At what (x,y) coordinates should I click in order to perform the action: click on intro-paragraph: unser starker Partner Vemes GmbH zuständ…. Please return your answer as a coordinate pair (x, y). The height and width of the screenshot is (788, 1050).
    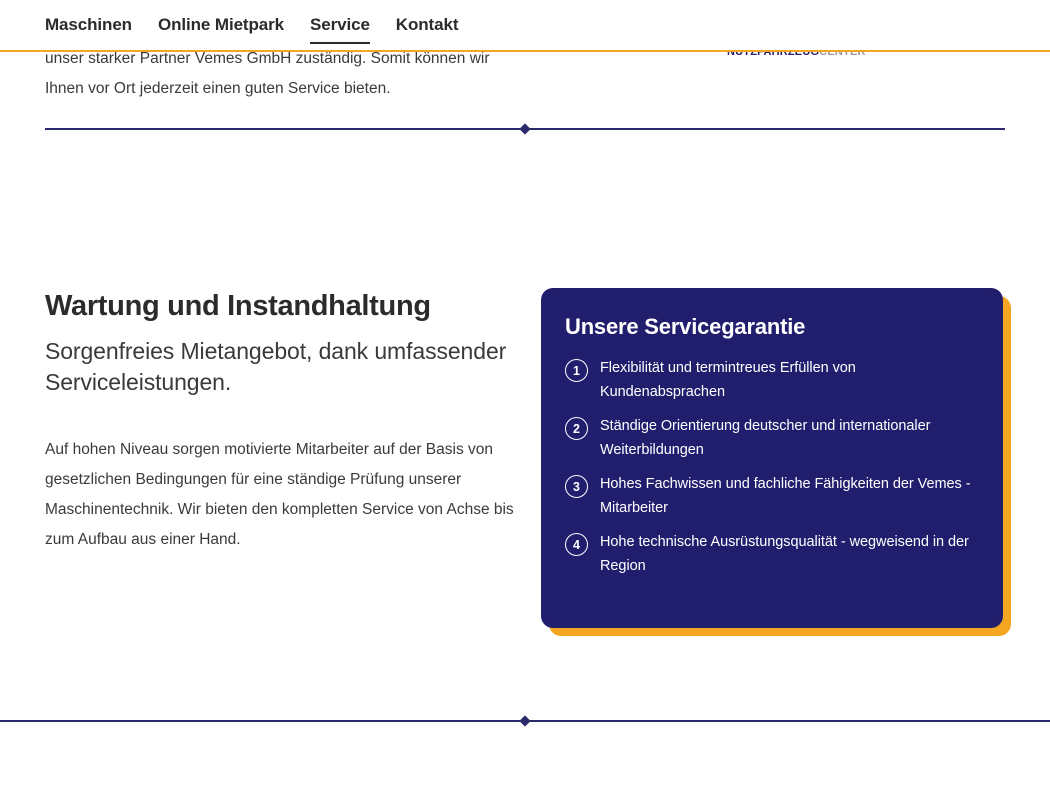
    Looking at the image, I should click on (280, 74).